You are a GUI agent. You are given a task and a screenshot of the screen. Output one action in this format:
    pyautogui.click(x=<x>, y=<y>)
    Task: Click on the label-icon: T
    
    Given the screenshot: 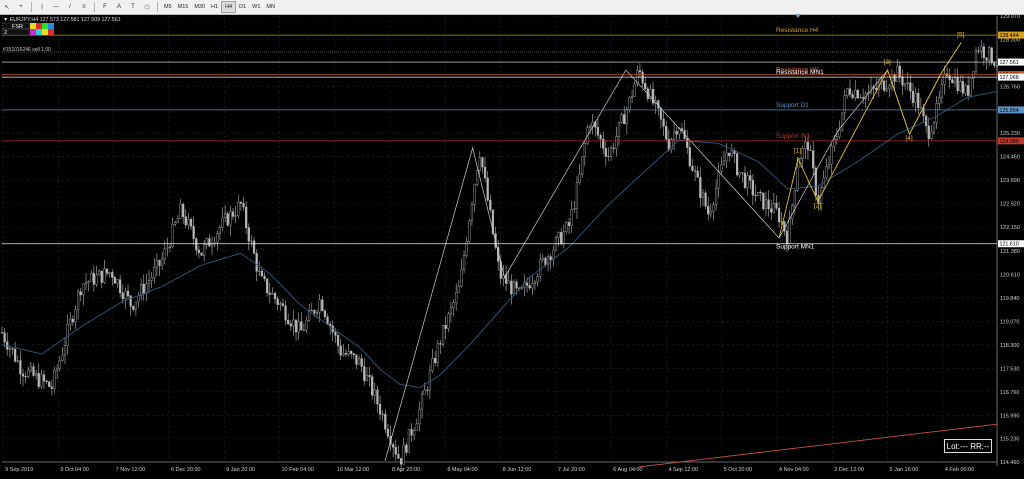 What is the action you would take?
    pyautogui.click(x=133, y=7)
    